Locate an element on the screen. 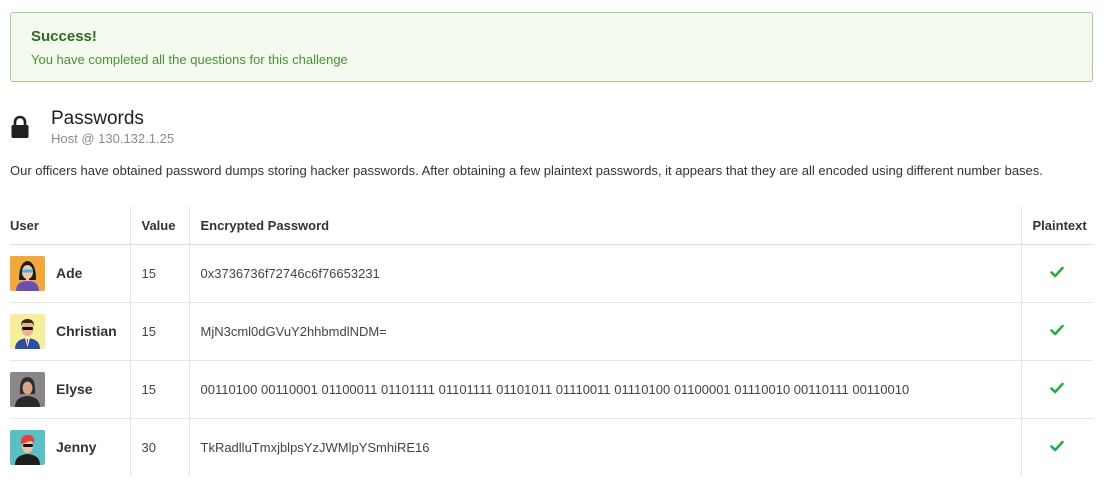  encrypted-password: TkRadlluTmxjblpsYzJWMlpYSmhiRE16 is located at coordinates (315, 447).